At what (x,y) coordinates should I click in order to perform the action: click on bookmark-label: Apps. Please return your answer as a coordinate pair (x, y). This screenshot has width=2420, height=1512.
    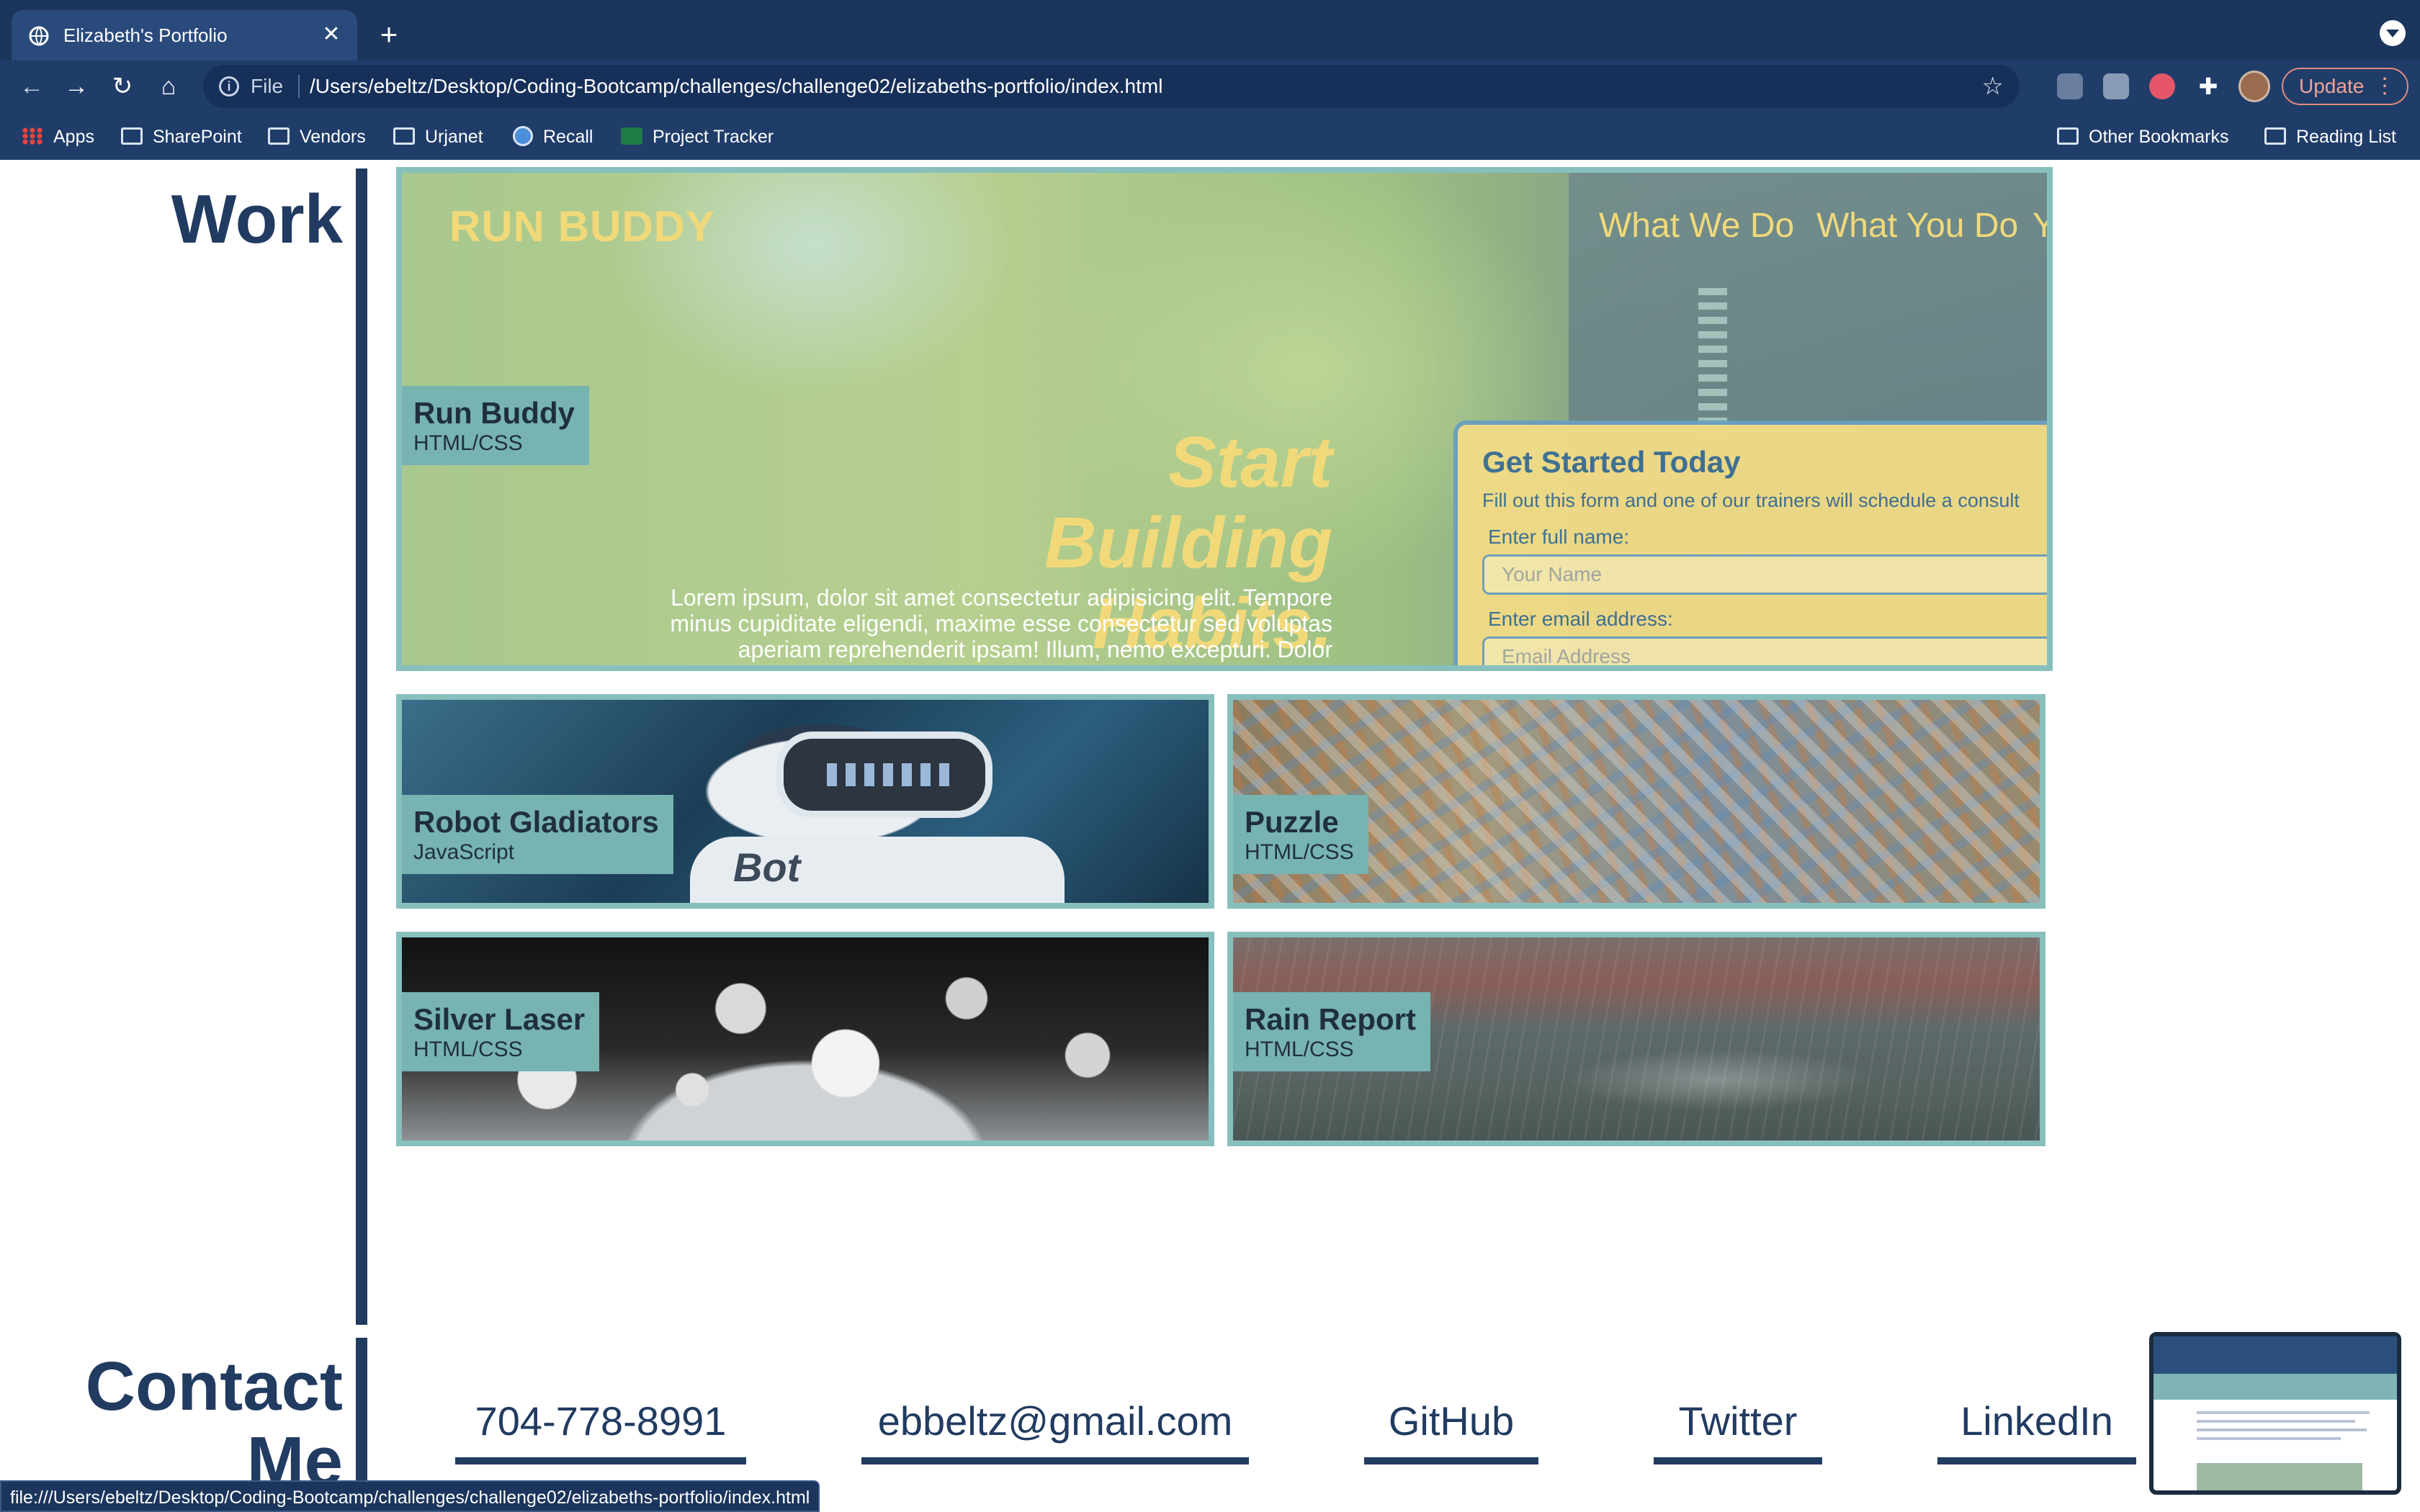
    Looking at the image, I should click on (73, 137).